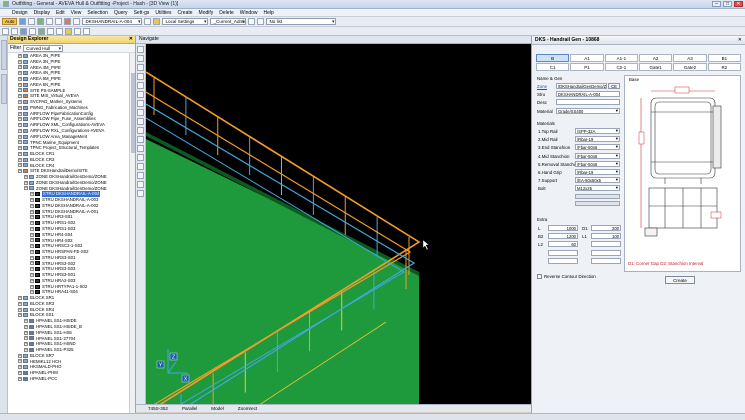 Image resolution: width=745 pixels, height=420 pixels. Describe the element at coordinates (252, 21) in the screenshot. I see `list-icon` at that location.